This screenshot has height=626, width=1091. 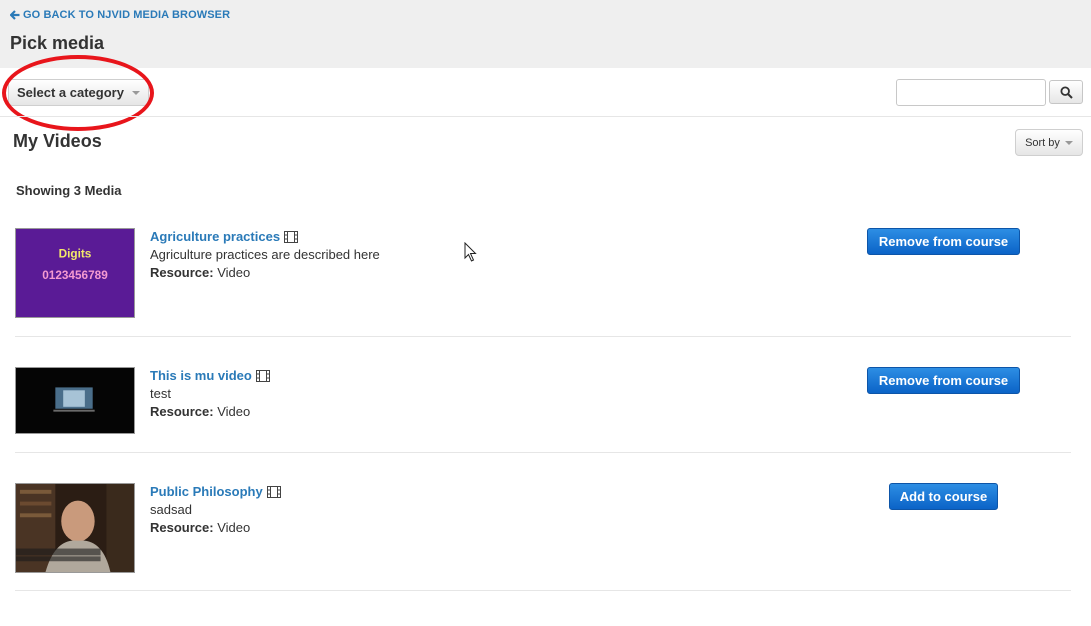 What do you see at coordinates (971, 92) in the screenshot?
I see `search-input` at bounding box center [971, 92].